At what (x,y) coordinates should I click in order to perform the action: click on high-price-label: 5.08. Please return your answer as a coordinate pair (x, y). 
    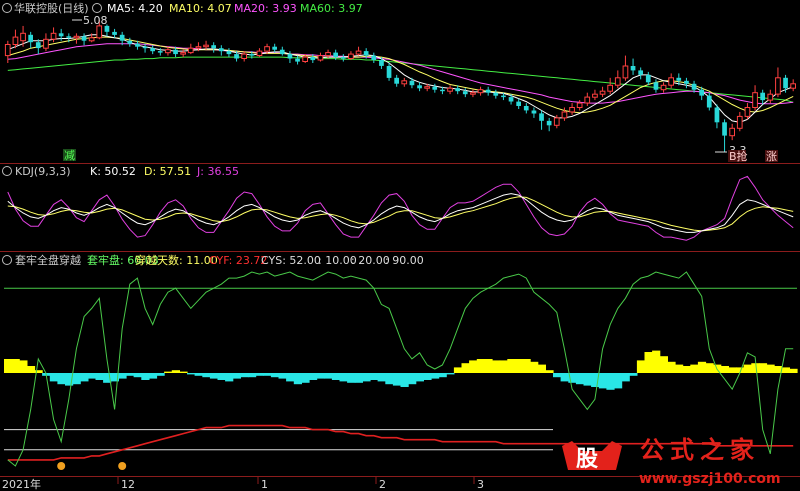
    Looking at the image, I should click on (95, 20).